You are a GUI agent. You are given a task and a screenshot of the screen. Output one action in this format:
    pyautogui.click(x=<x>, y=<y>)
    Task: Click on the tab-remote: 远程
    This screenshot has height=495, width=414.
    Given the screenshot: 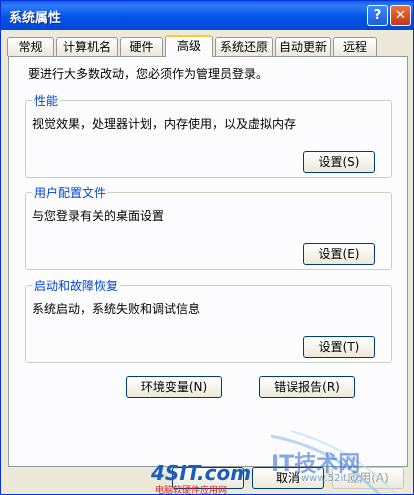 What is the action you would take?
    pyautogui.click(x=355, y=46)
    